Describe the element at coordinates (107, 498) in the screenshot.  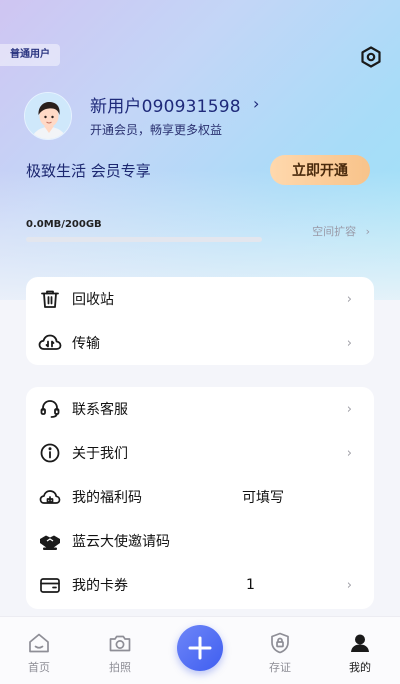
I see `list-item-label: 我的福利码` at that location.